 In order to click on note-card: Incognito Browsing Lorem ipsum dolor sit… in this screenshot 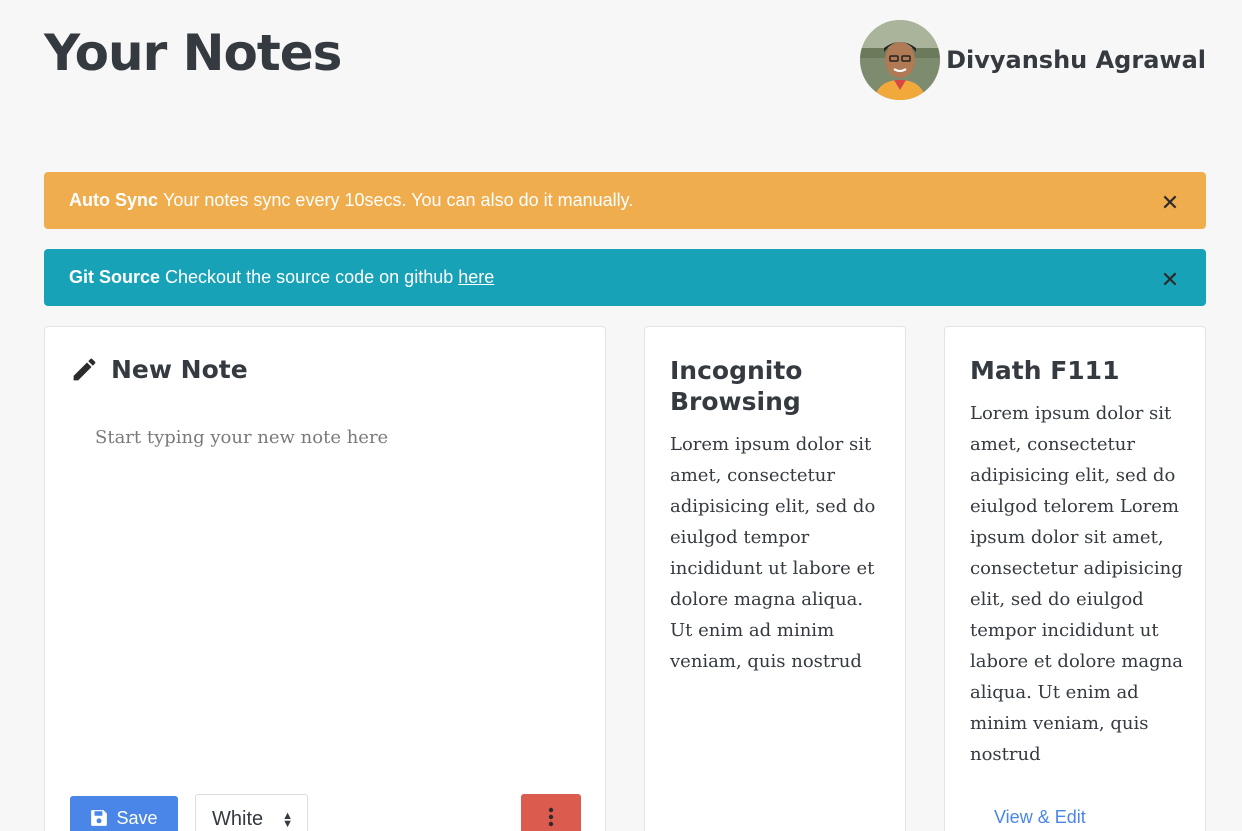, I will do `click(775, 578)`.